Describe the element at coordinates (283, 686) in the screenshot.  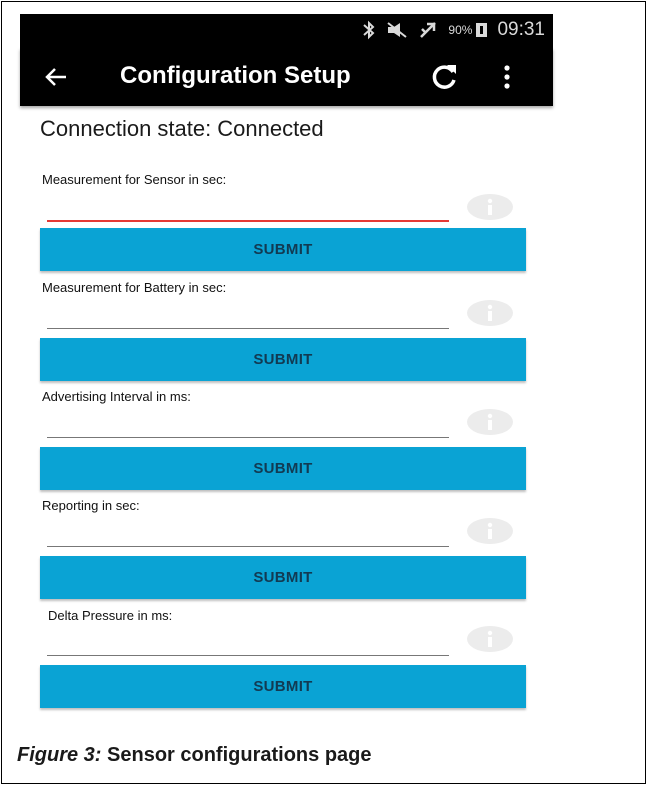
I see `submit-delta-pressure-button: SUBMIT` at that location.